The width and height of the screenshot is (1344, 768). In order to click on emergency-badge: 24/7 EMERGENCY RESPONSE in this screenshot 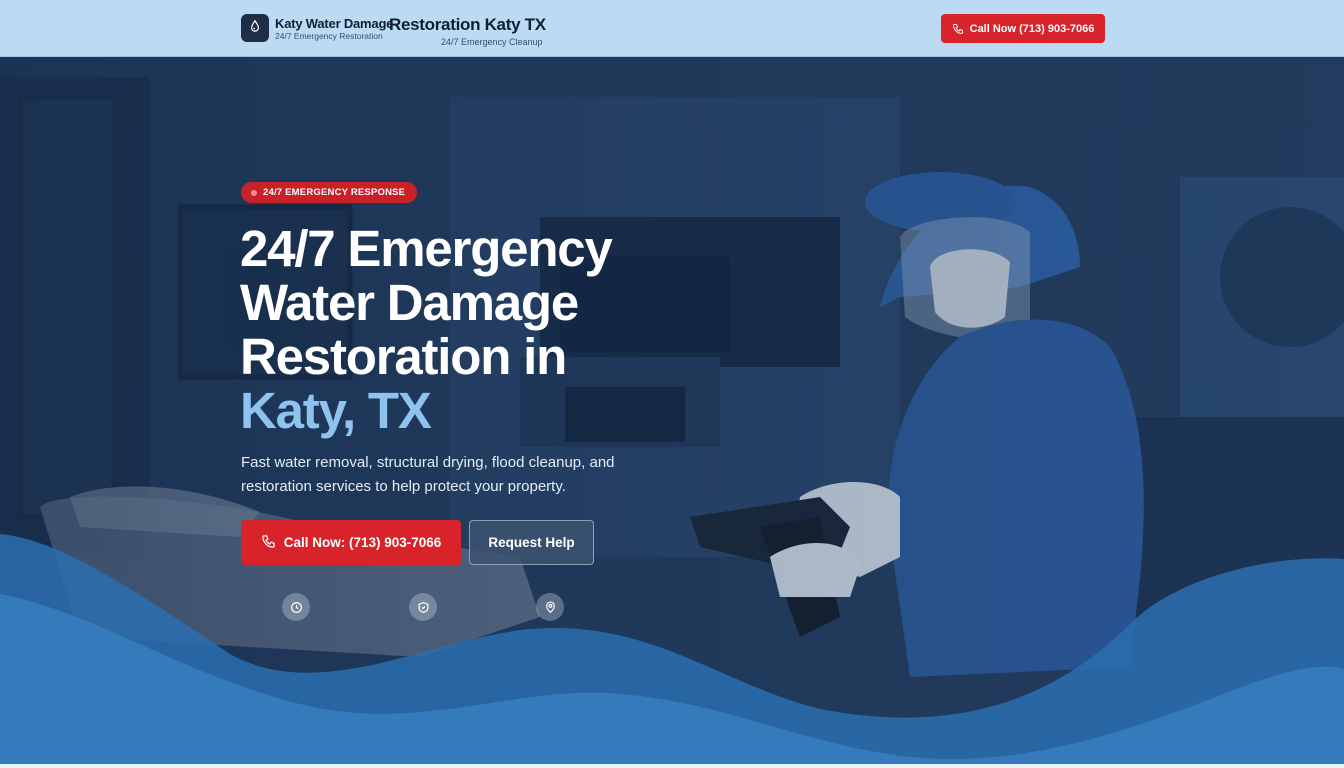, I will do `click(329, 192)`.